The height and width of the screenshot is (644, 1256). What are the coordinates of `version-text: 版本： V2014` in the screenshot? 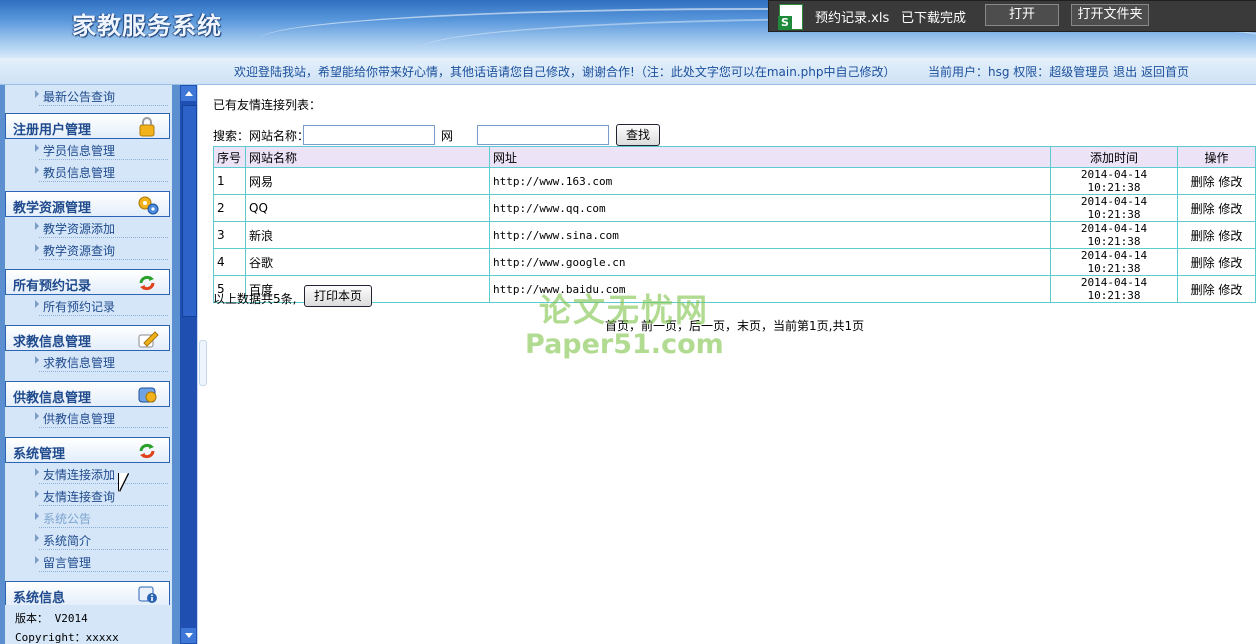 It's located at (51, 618).